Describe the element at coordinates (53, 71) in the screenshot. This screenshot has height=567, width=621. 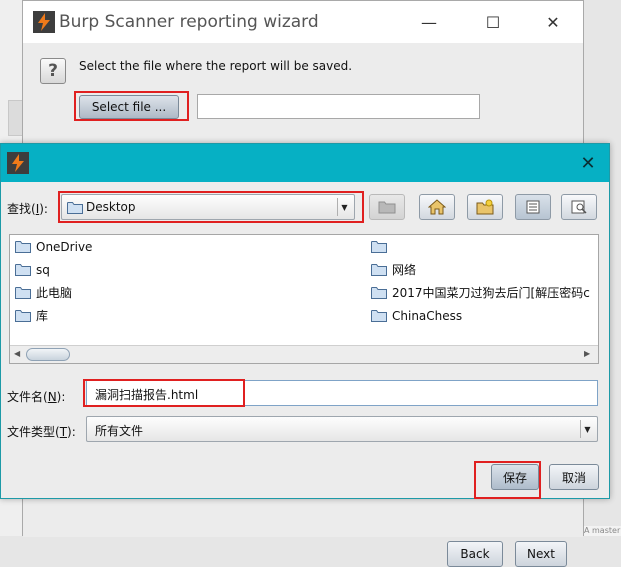
I see `help-question-icon: ?` at that location.